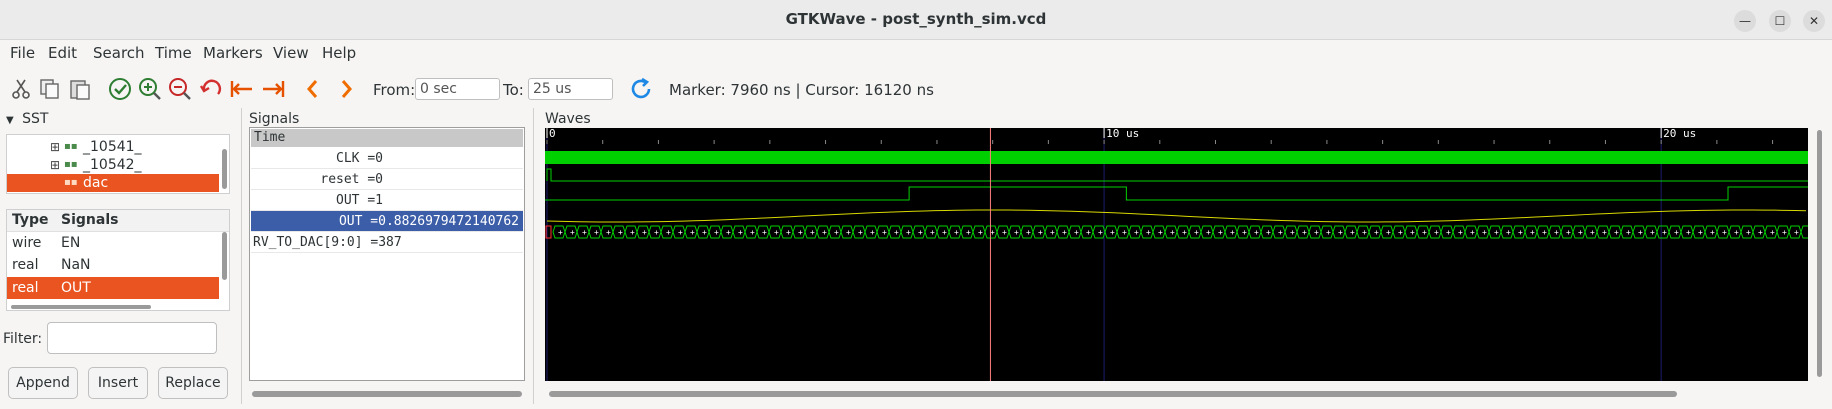 The image size is (1832, 409). I want to click on undo-zoom-icon, so click(211, 89).